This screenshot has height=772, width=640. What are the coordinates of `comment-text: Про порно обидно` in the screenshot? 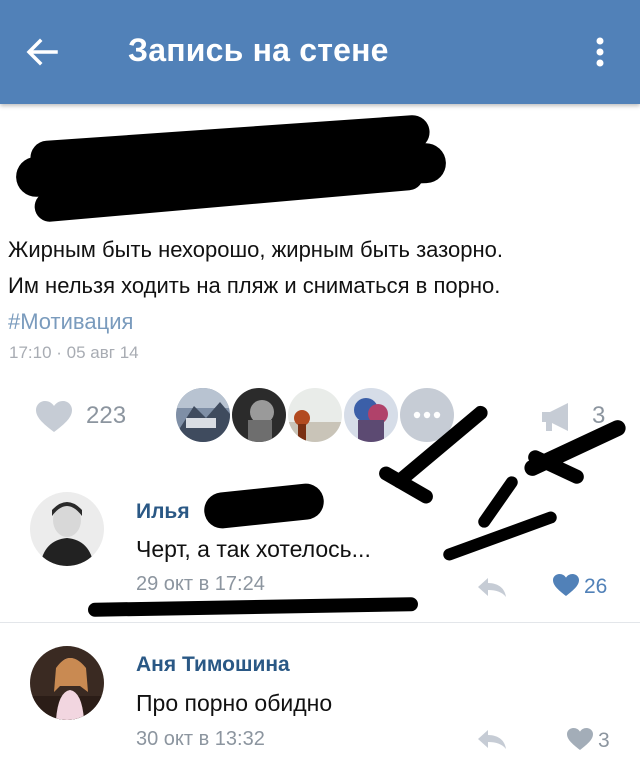 It's located at (234, 703).